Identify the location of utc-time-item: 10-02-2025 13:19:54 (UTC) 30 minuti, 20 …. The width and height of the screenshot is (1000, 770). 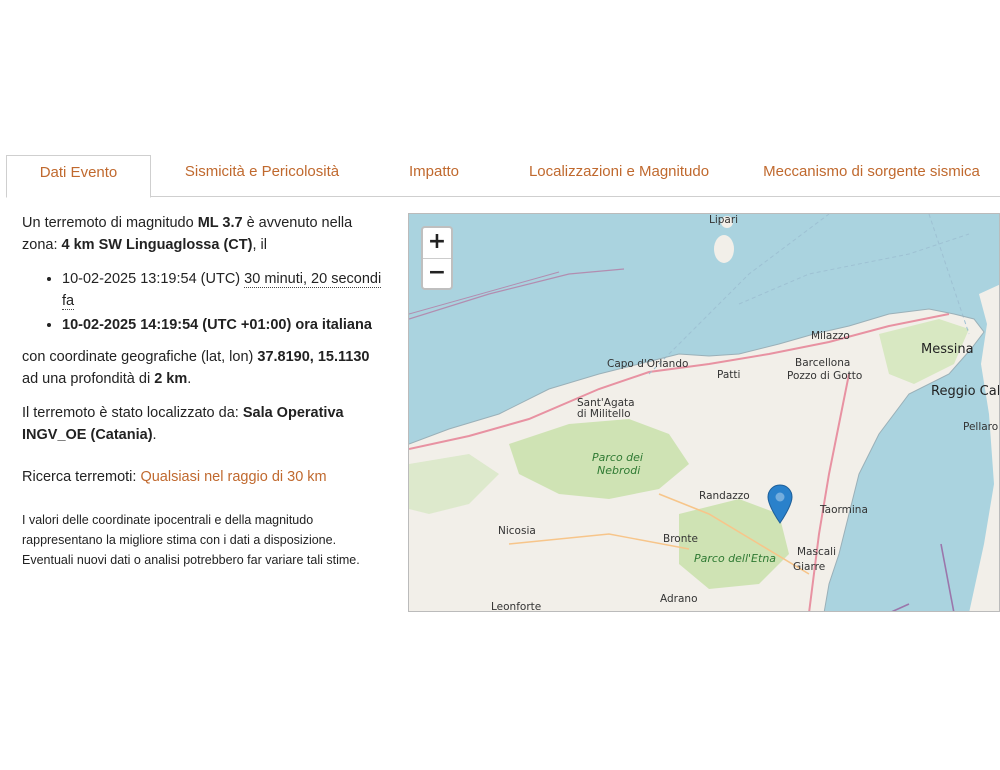
(224, 290).